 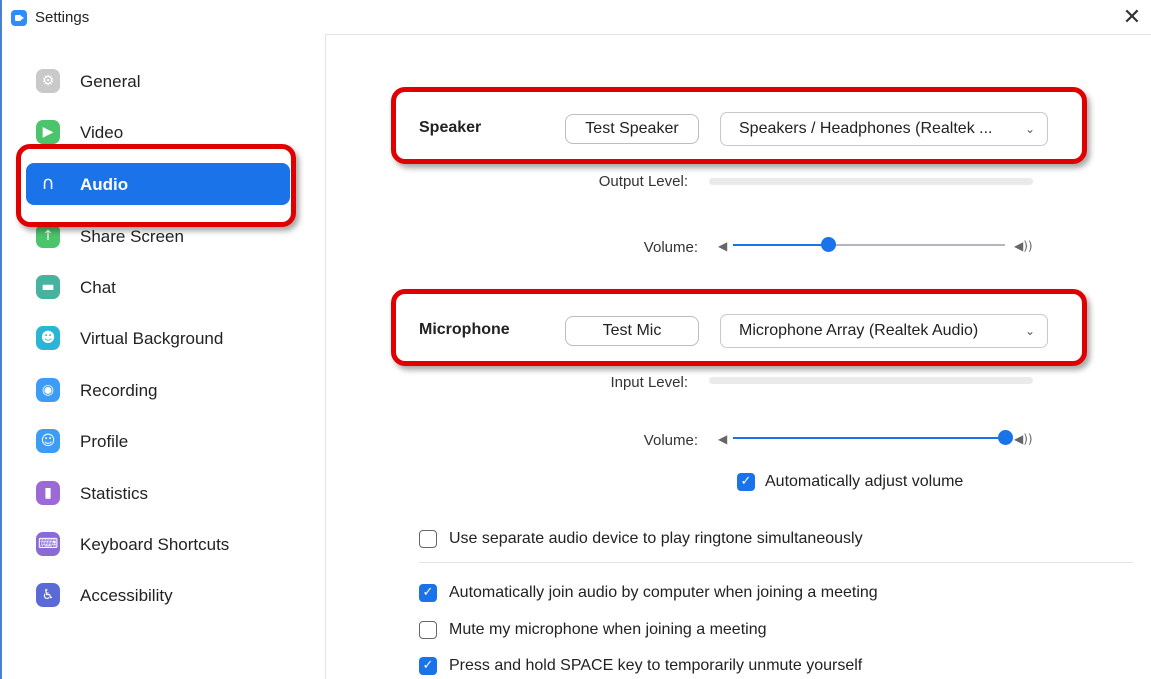 What do you see at coordinates (428, 630) in the screenshot?
I see `mute-mic-on-join-checkbox` at bounding box center [428, 630].